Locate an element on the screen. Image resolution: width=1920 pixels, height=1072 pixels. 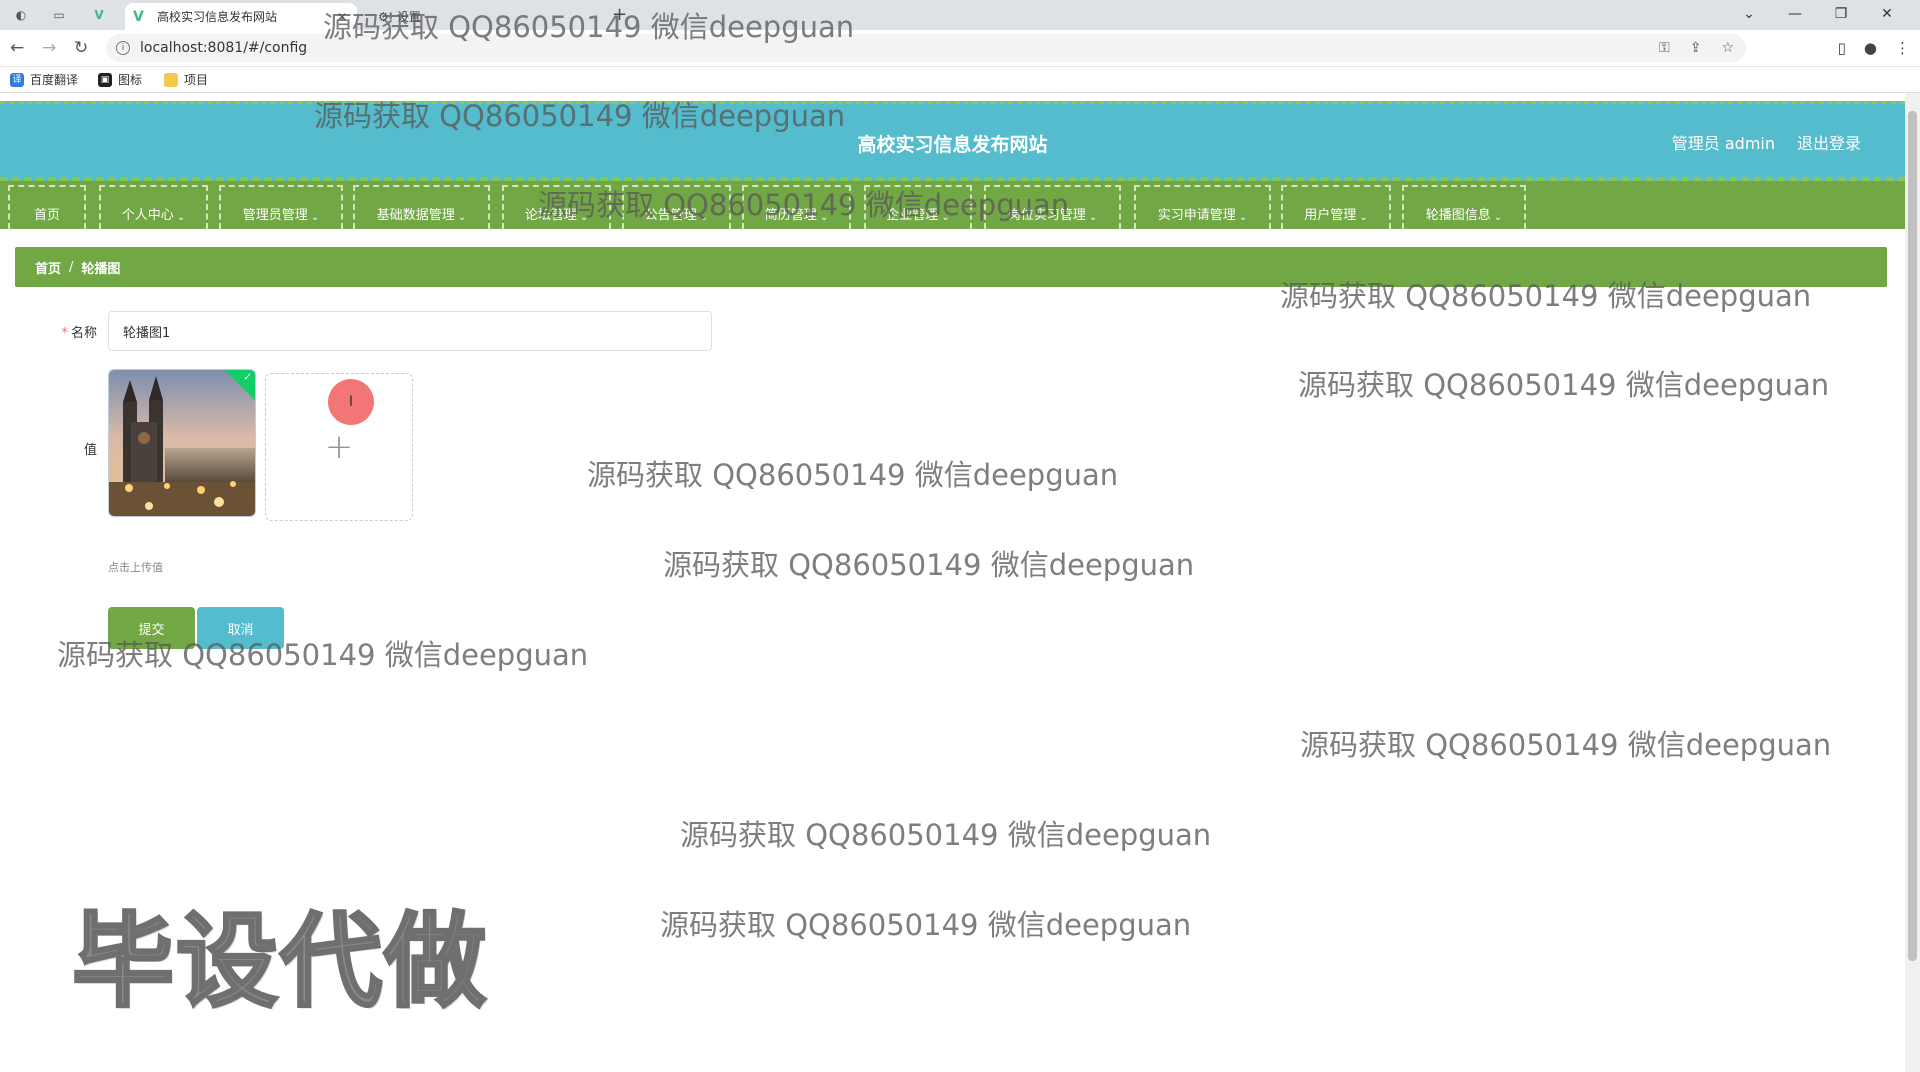
site-info-icon: i is located at coordinates (123, 48).